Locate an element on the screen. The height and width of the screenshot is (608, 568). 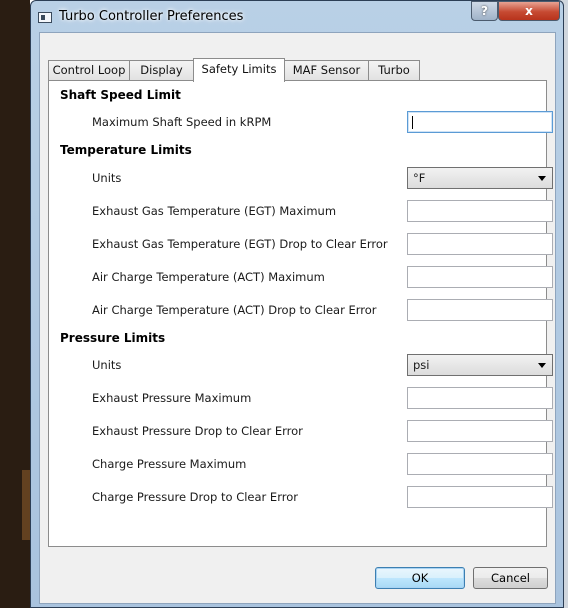
egt-drop-input is located at coordinates (480, 244).